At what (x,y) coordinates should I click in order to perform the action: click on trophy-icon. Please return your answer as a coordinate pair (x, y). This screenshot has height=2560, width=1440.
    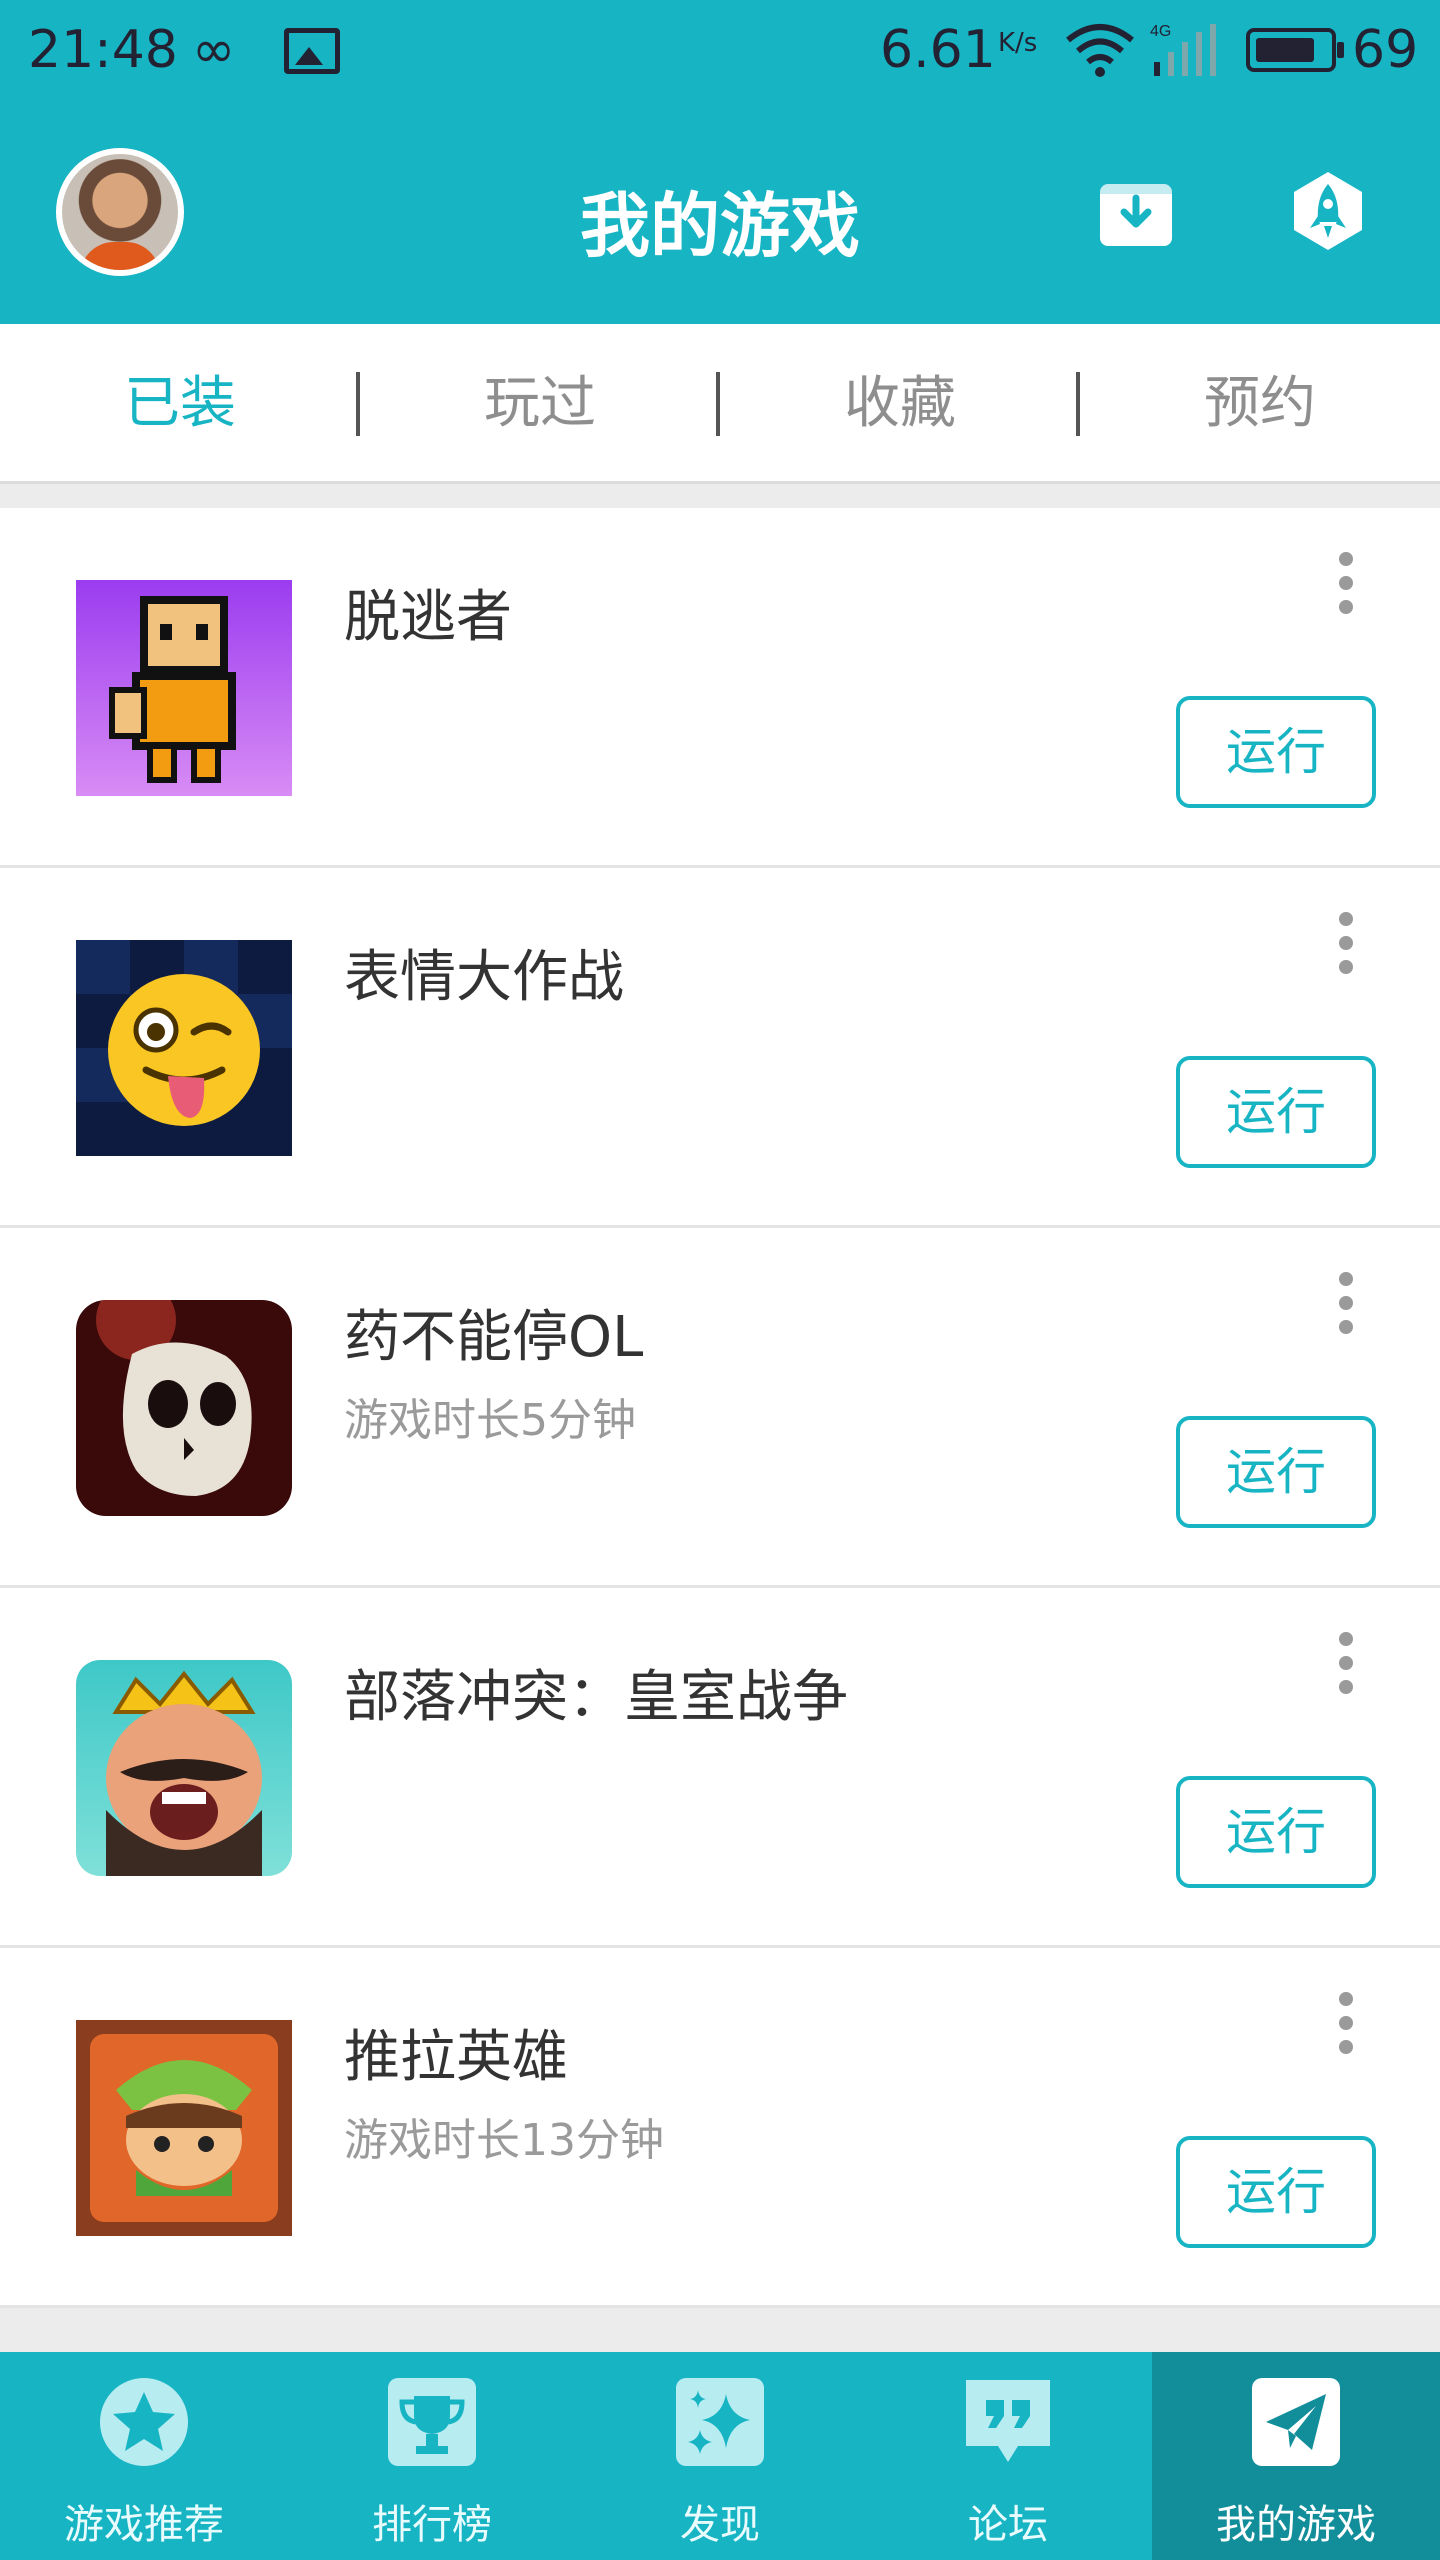
    Looking at the image, I should click on (432, 2422).